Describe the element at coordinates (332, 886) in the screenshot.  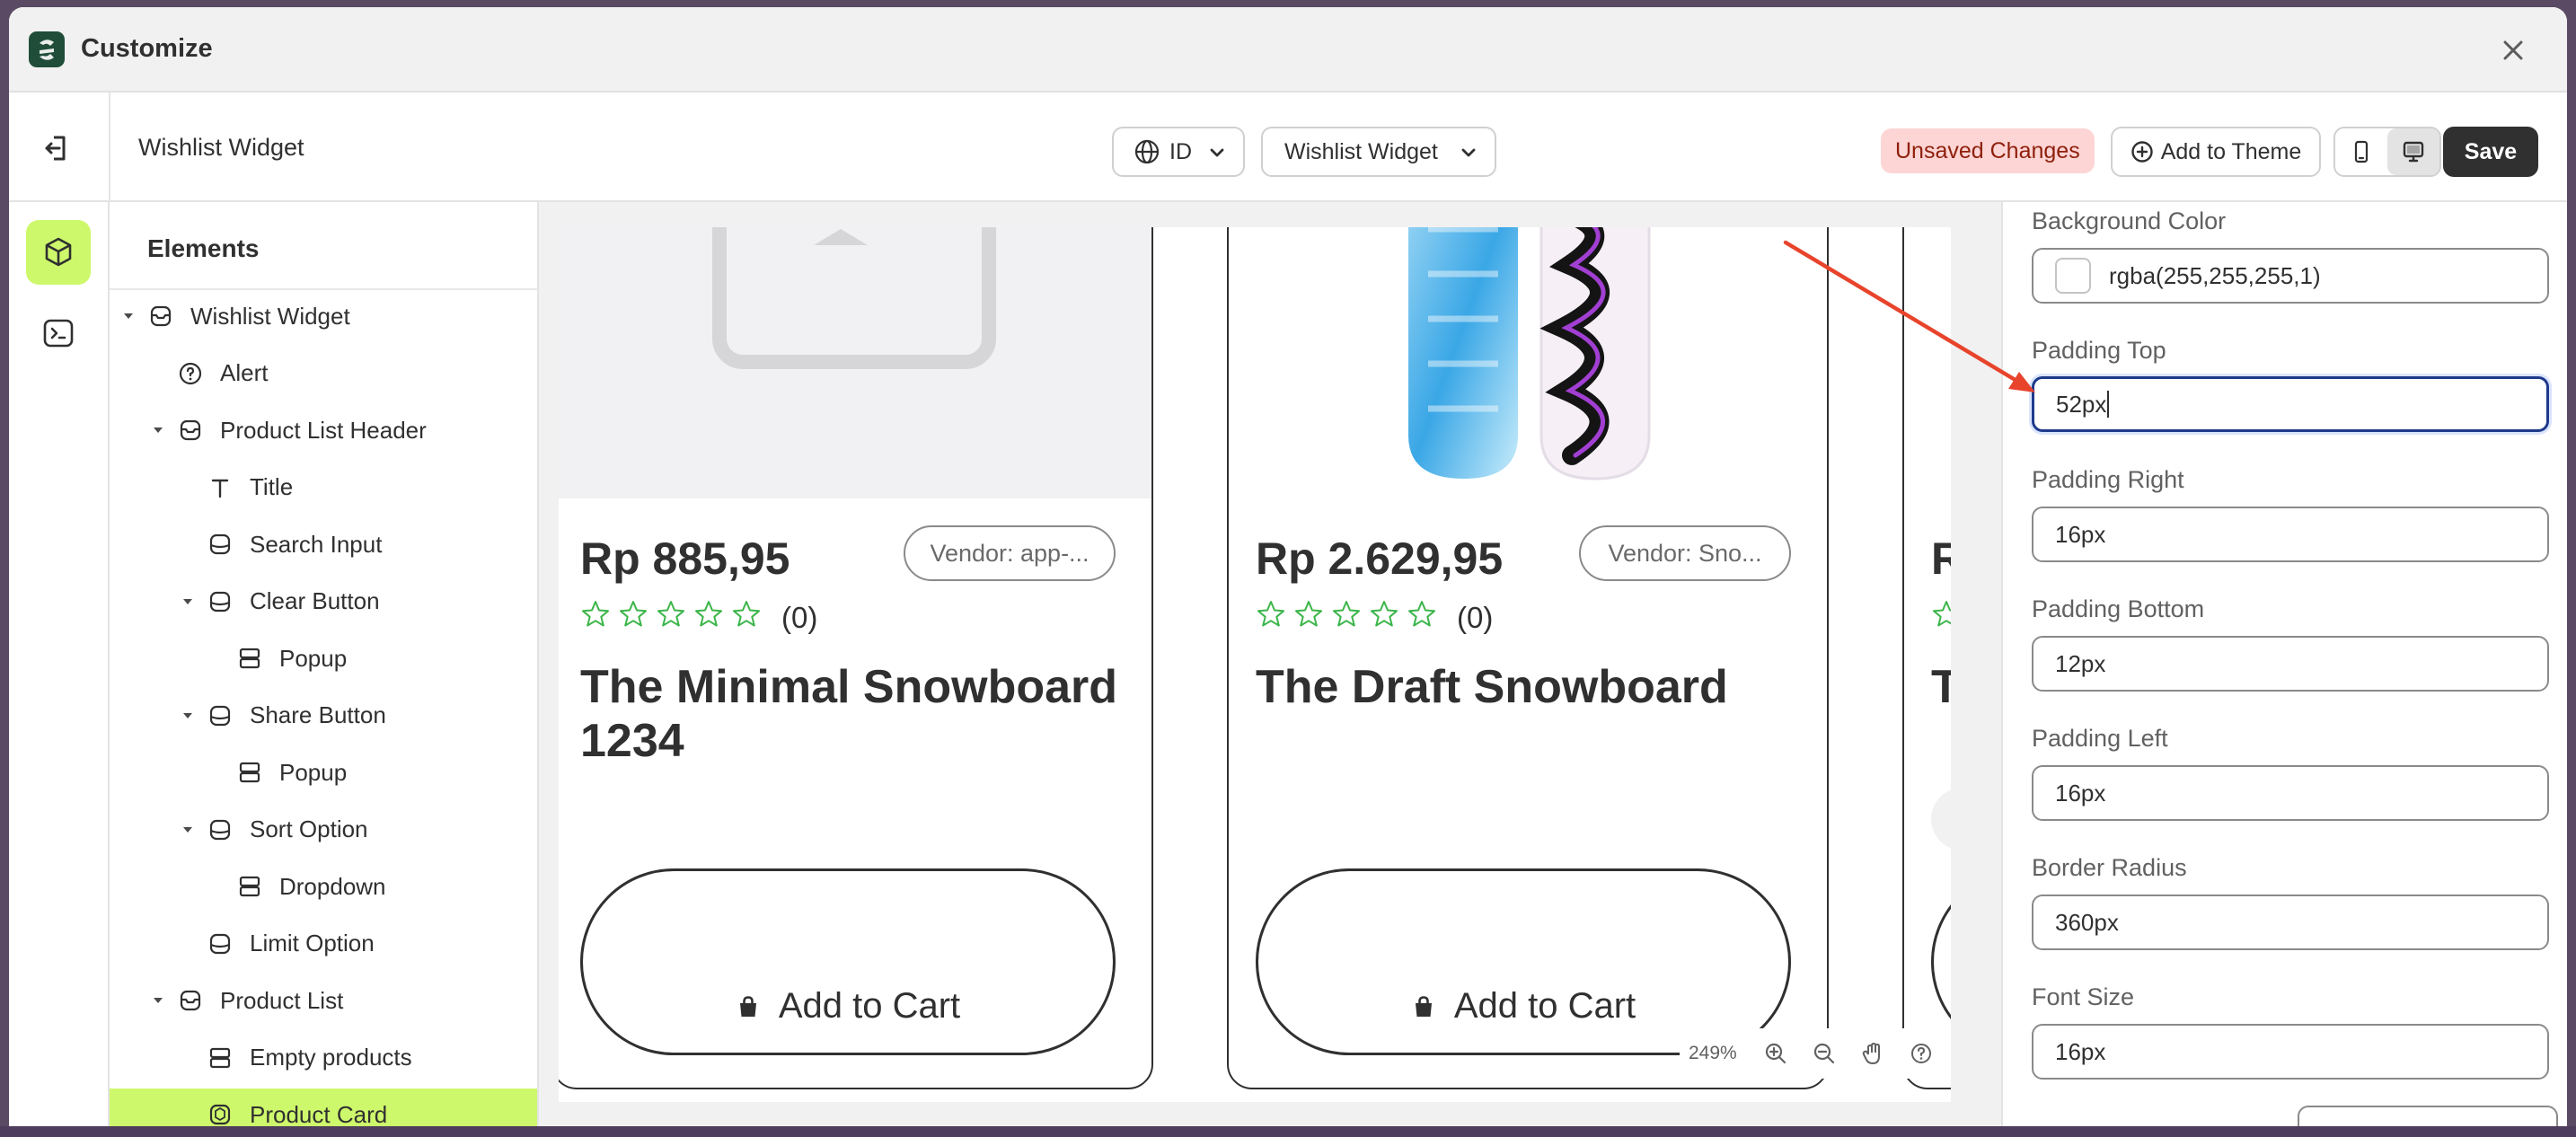
I see `tree-item-label: Dropdown` at that location.